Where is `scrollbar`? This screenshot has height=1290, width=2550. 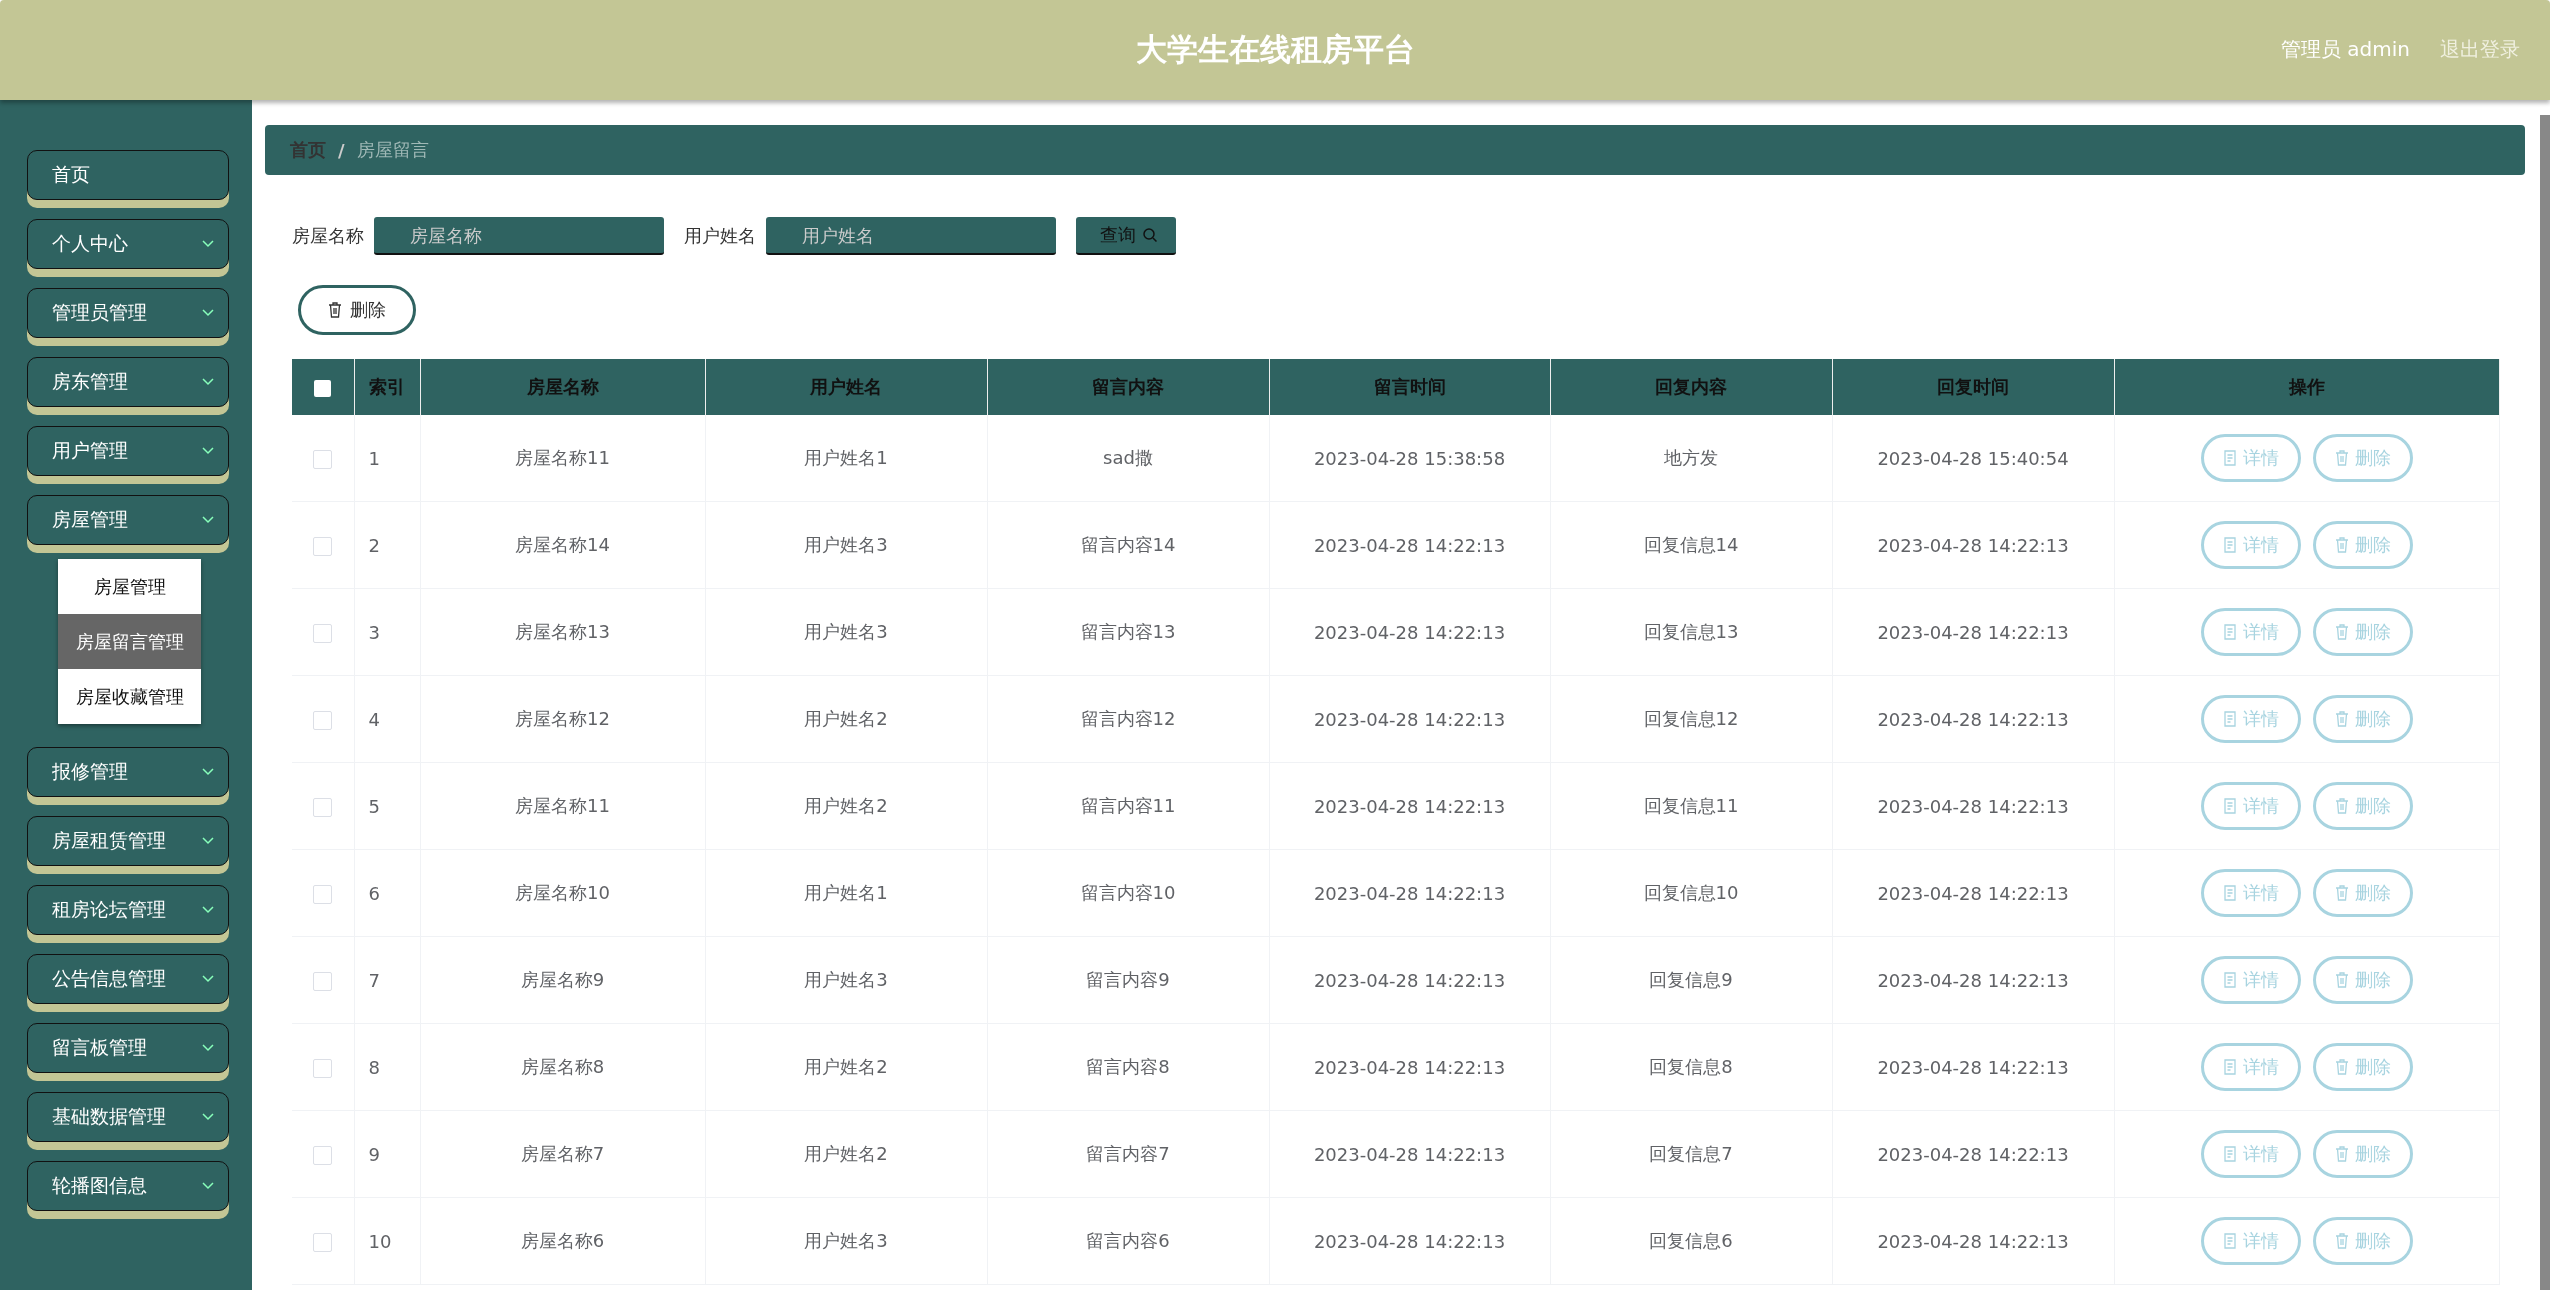 scrollbar is located at coordinates (2545, 702).